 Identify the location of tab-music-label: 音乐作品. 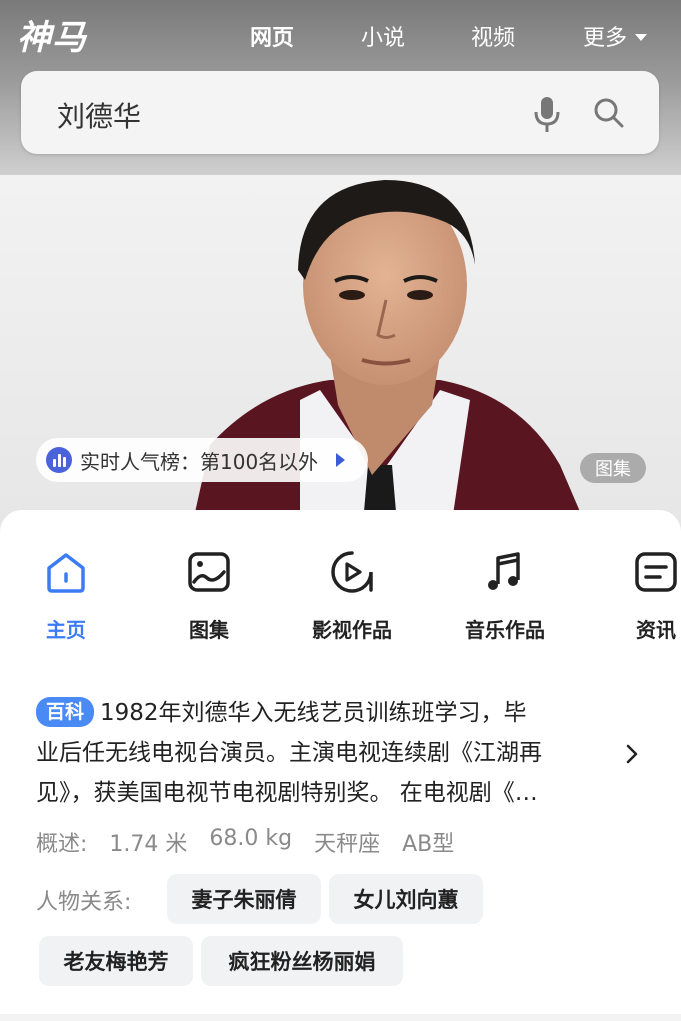
(505, 630).